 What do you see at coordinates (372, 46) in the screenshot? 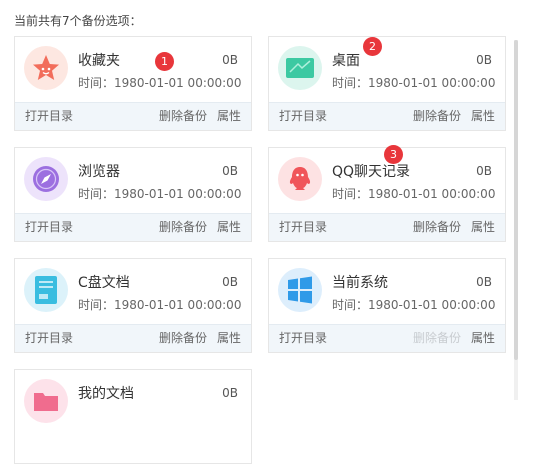
I see `badge-2: 2` at bounding box center [372, 46].